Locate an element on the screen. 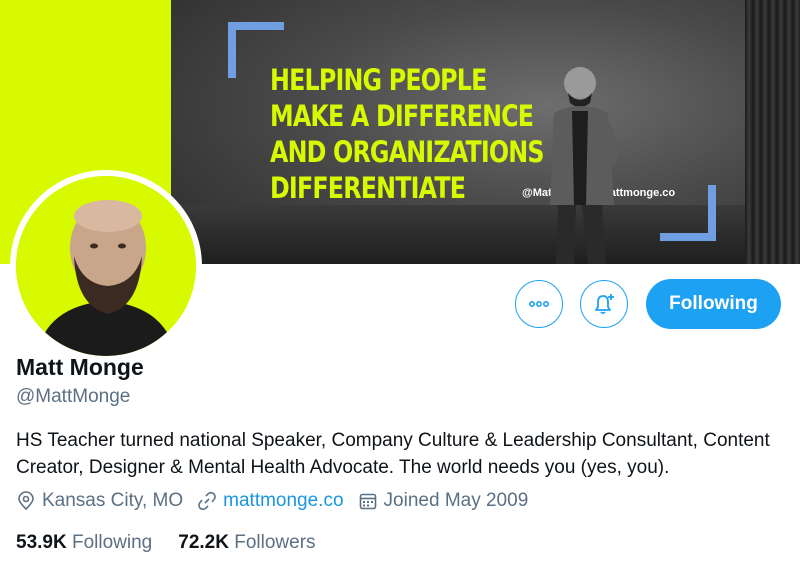 Image resolution: width=800 pixels, height=567 pixels. avatar-person-icon is located at coordinates (106, 266).